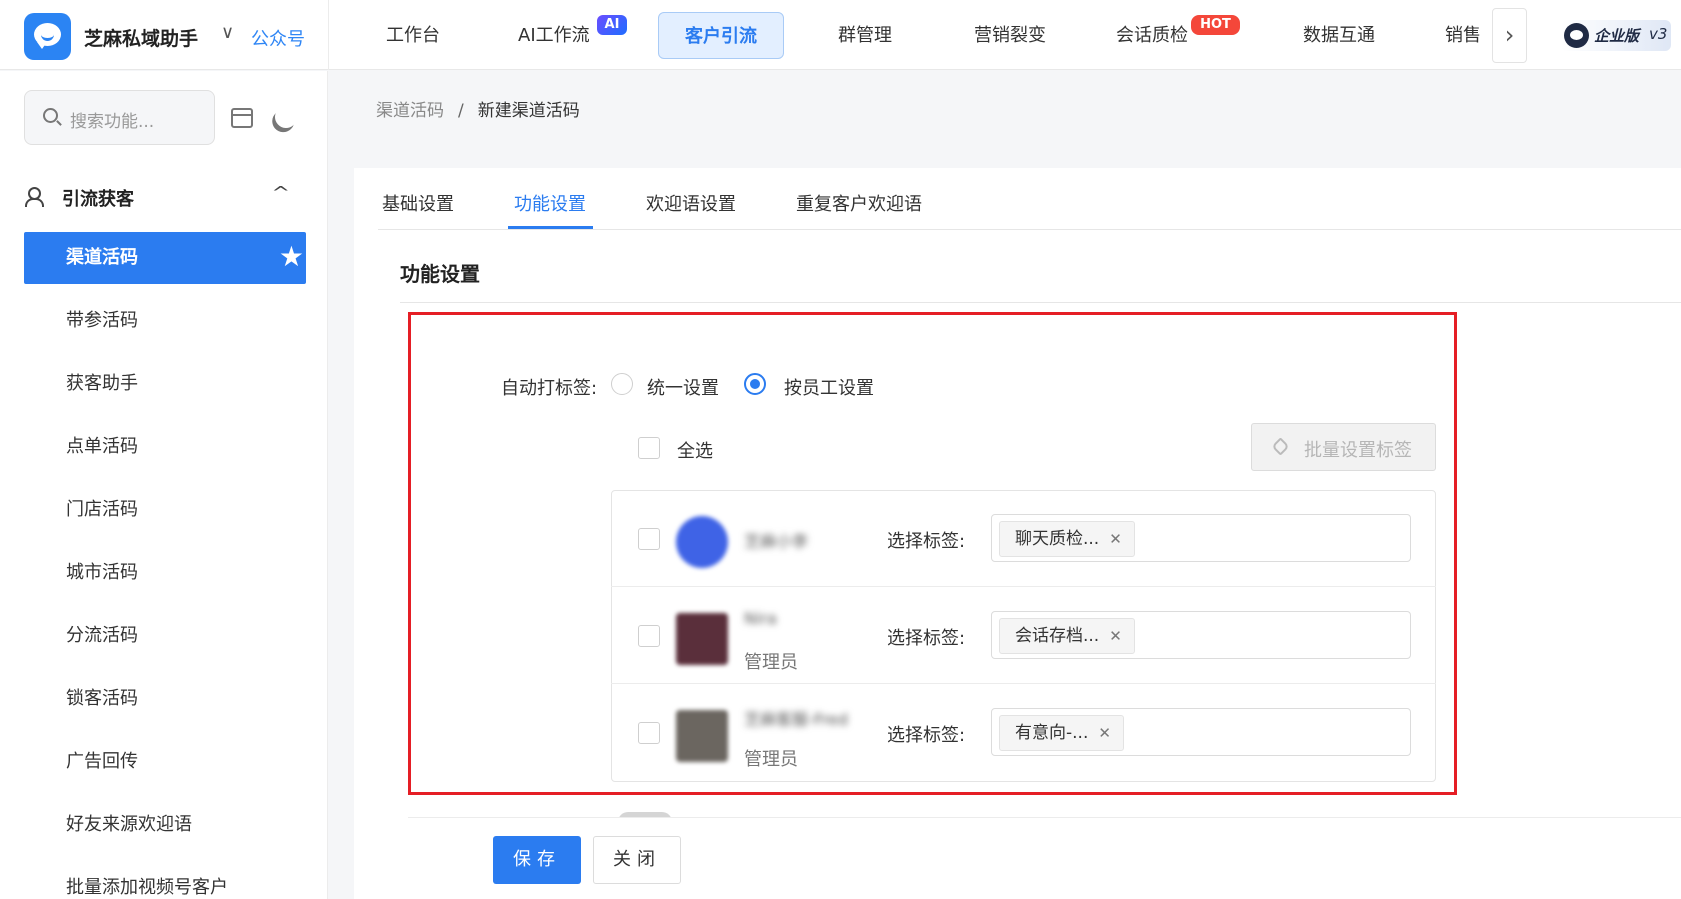 The image size is (1681, 899). Describe the element at coordinates (165, 384) in the screenshot. I see `sidebar-item-acquisition-assistant: 获客助手` at that location.